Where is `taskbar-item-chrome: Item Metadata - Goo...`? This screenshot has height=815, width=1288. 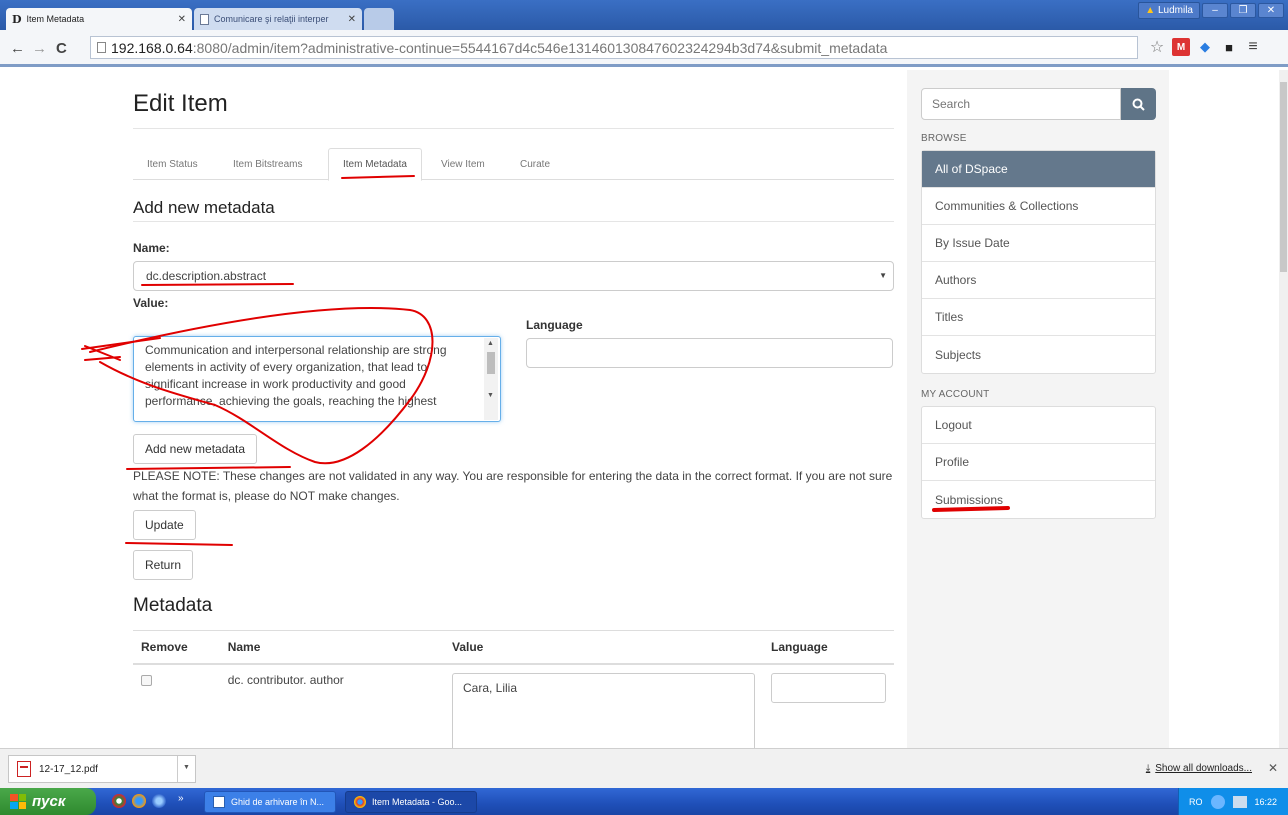
taskbar-item-chrome: Item Metadata - Goo... is located at coordinates (411, 802).